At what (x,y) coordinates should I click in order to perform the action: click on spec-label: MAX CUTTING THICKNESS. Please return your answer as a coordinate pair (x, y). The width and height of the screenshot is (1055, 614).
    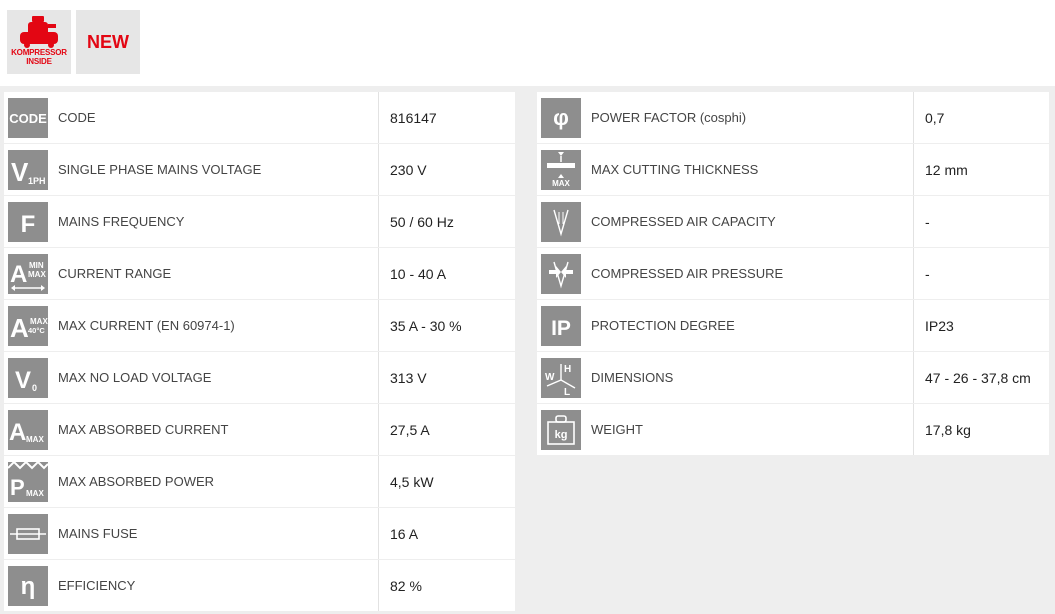
    Looking at the image, I should click on (675, 169).